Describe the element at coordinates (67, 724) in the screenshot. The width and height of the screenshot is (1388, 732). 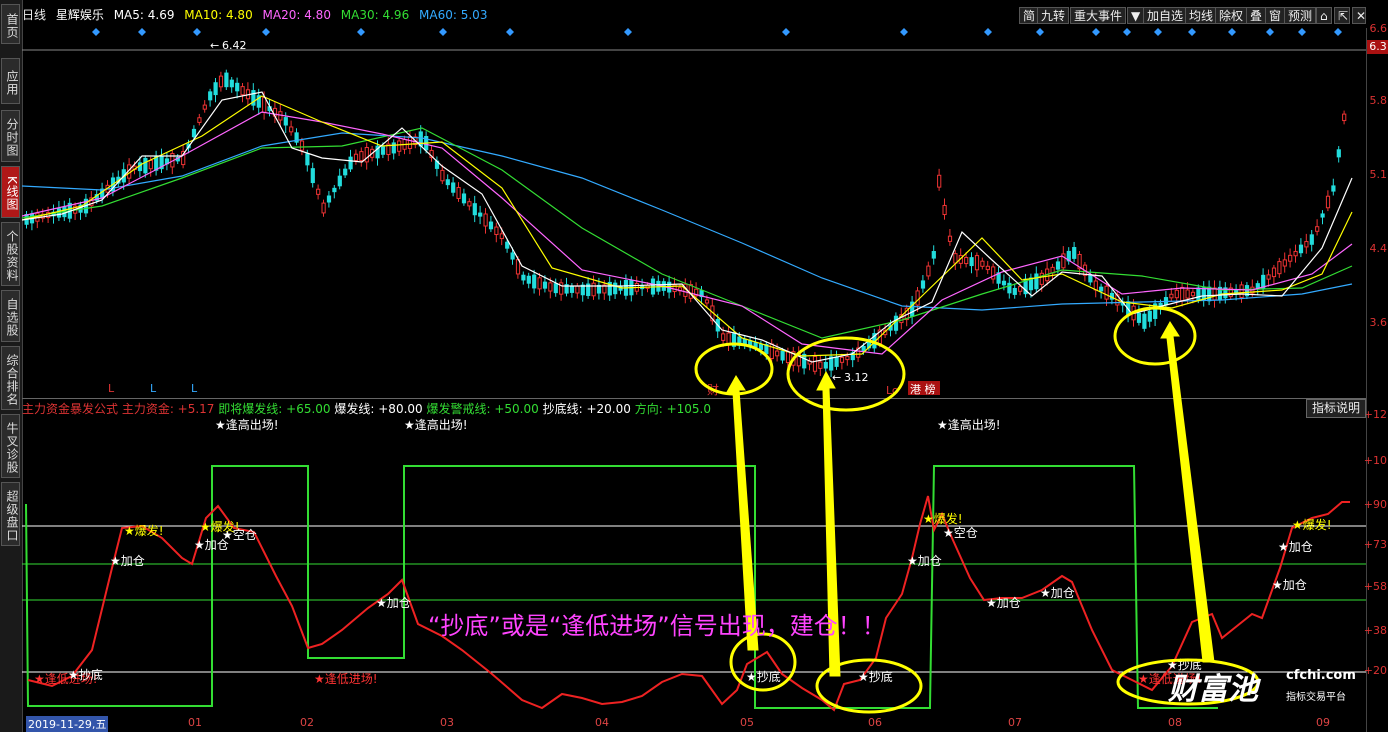
I see `current-date: 2019-11-29,五` at that location.